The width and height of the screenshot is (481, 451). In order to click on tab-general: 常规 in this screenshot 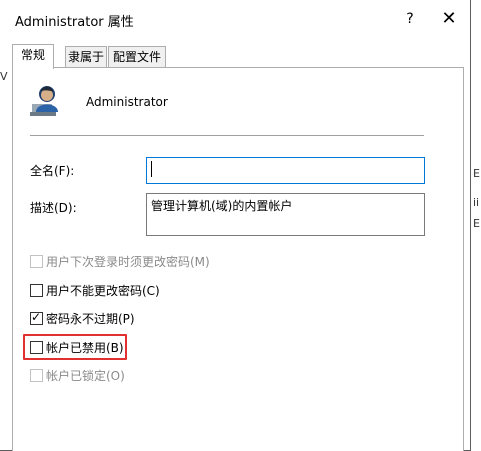, I will do `click(33, 56)`.